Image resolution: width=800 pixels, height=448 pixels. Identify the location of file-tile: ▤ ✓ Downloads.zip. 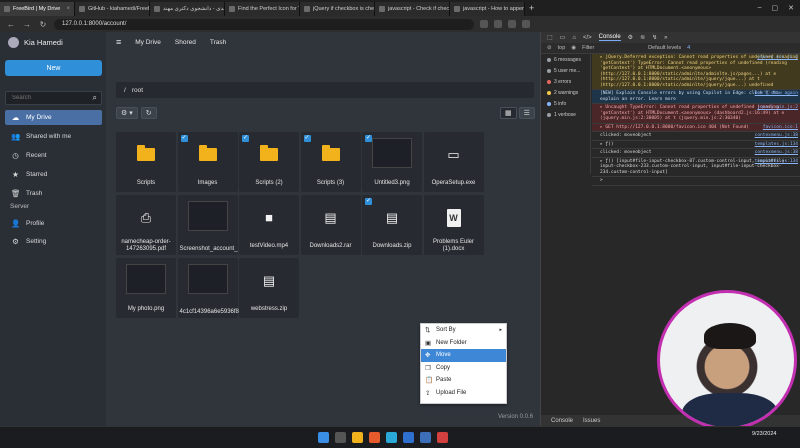
(392, 225).